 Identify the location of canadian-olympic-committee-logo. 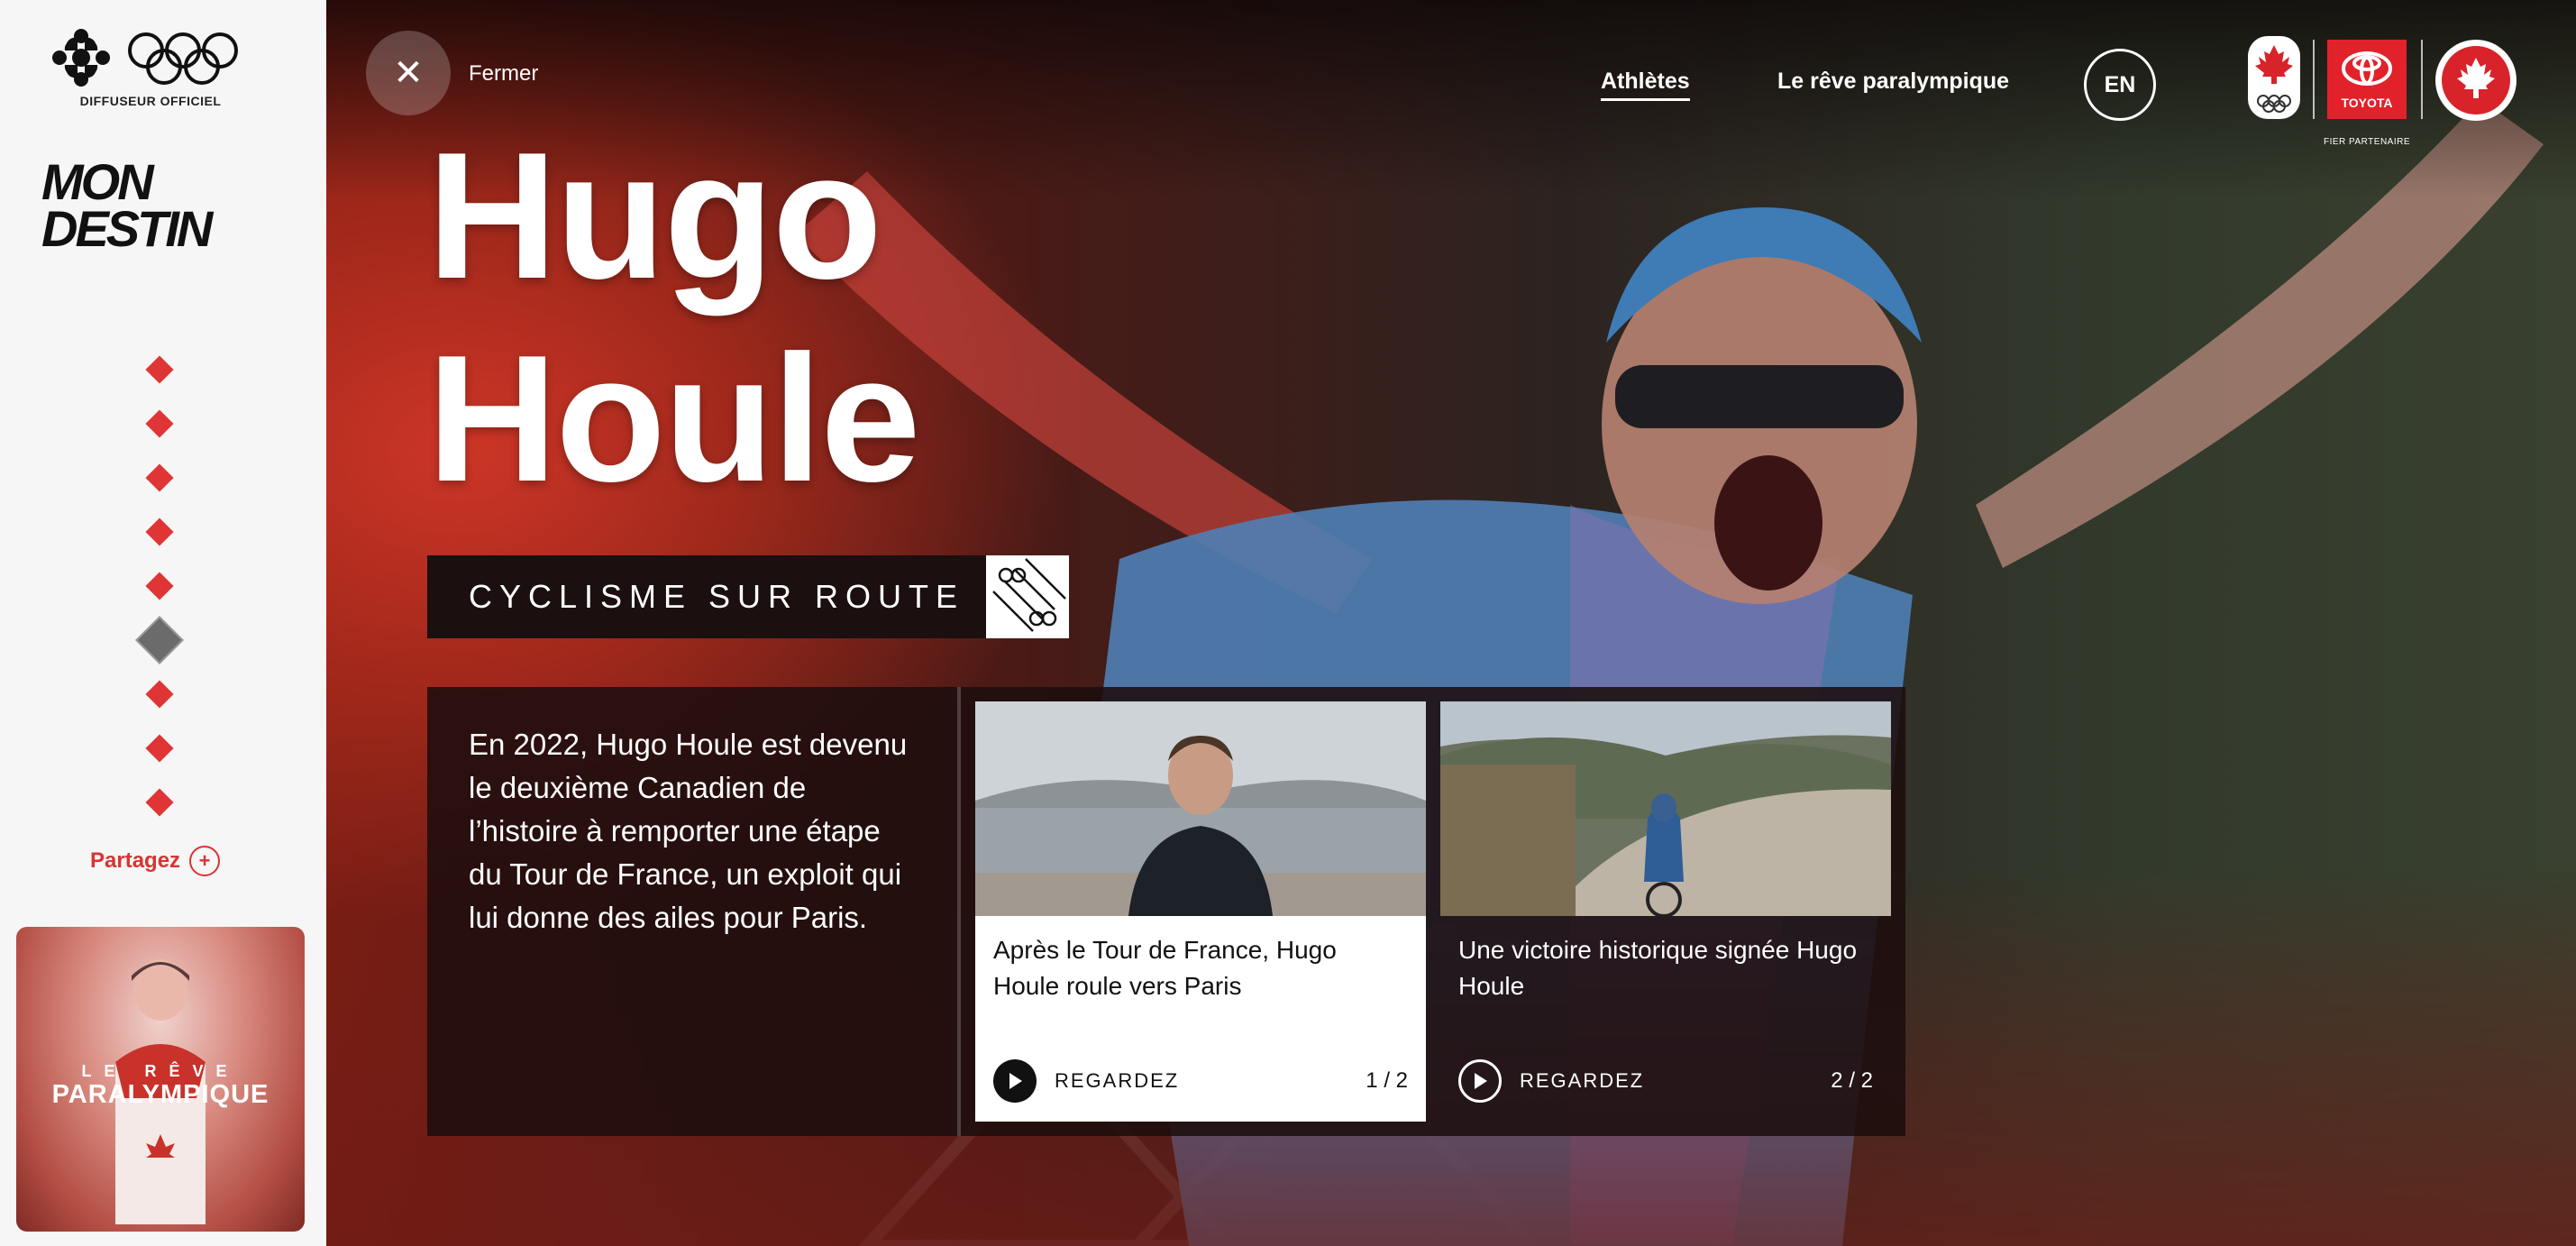
(2274, 77).